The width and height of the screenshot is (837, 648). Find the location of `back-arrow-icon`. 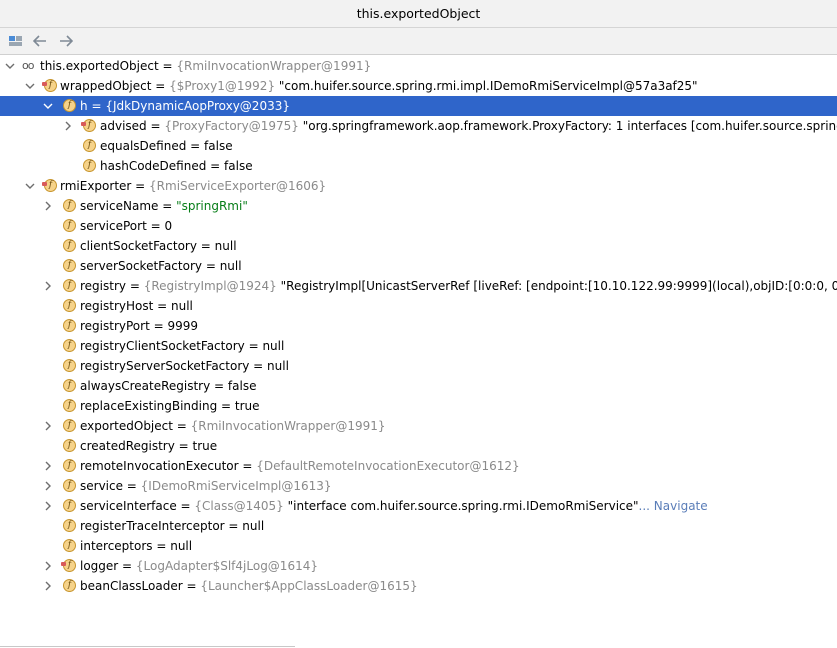

back-arrow-icon is located at coordinates (40, 41).